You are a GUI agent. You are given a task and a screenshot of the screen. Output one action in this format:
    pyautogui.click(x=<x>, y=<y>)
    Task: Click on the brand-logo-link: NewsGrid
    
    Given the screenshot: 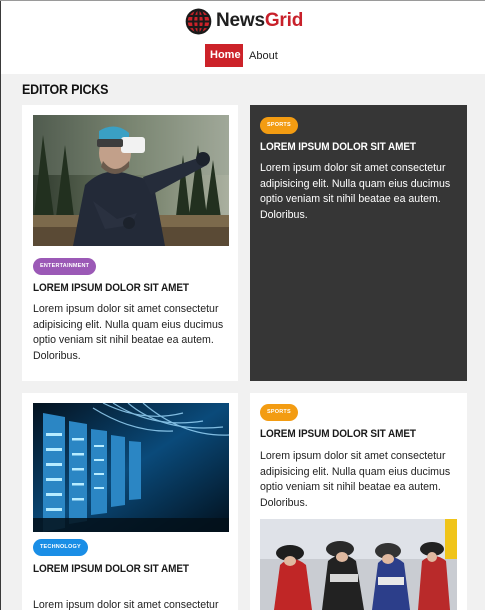 What is the action you would take?
    pyautogui.click(x=244, y=21)
    